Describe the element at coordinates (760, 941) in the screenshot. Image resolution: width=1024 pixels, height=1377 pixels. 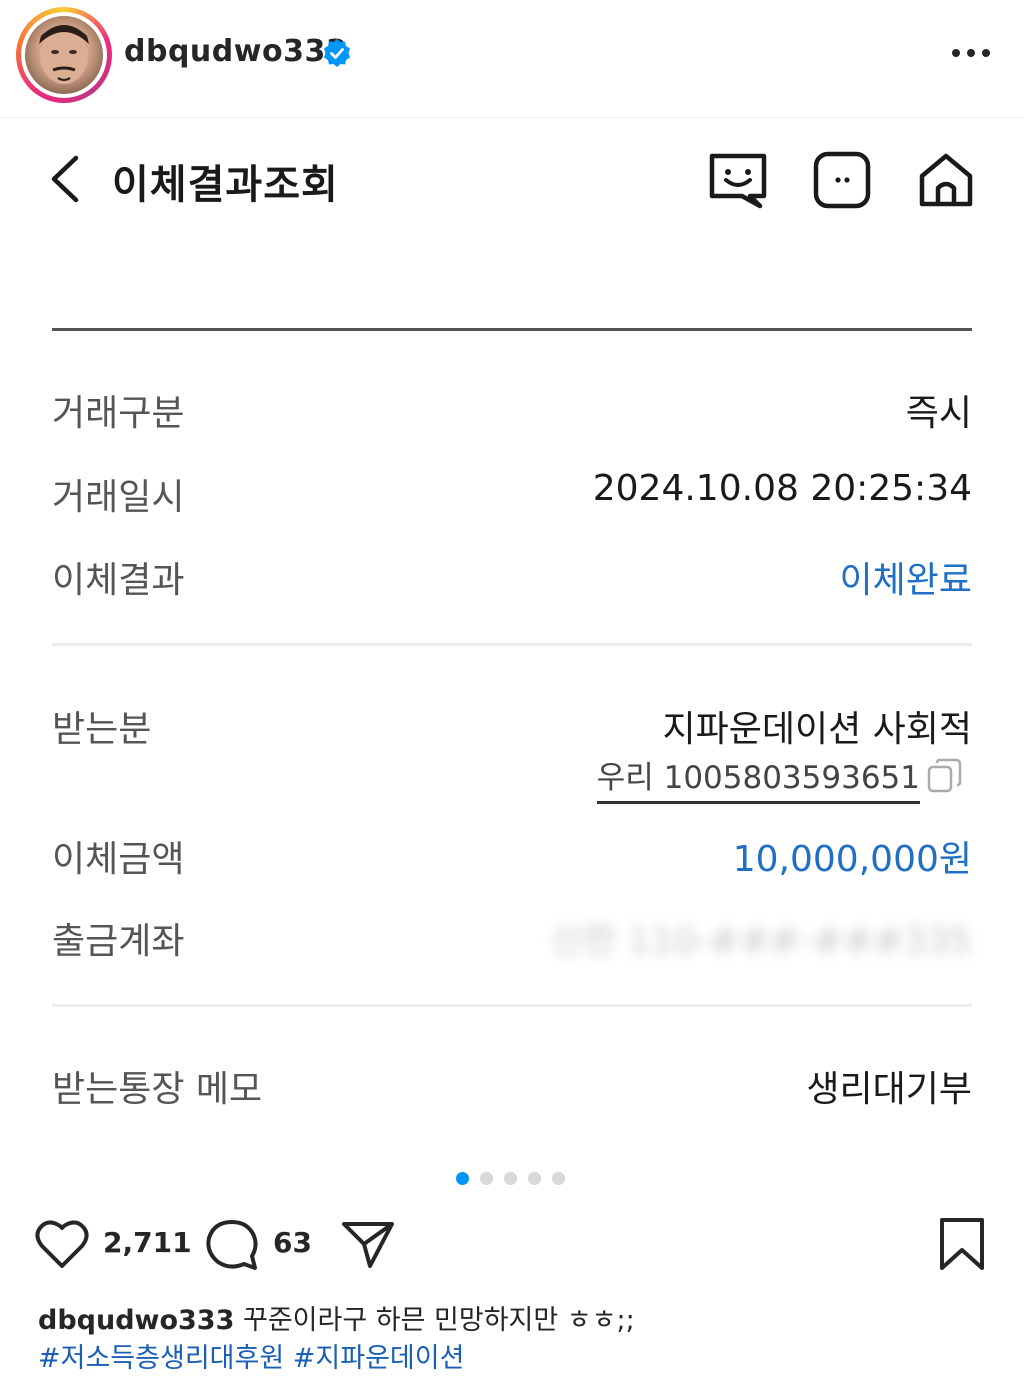
I see `withdrawal-account-value-blurred: 신한 110-###-###335` at that location.